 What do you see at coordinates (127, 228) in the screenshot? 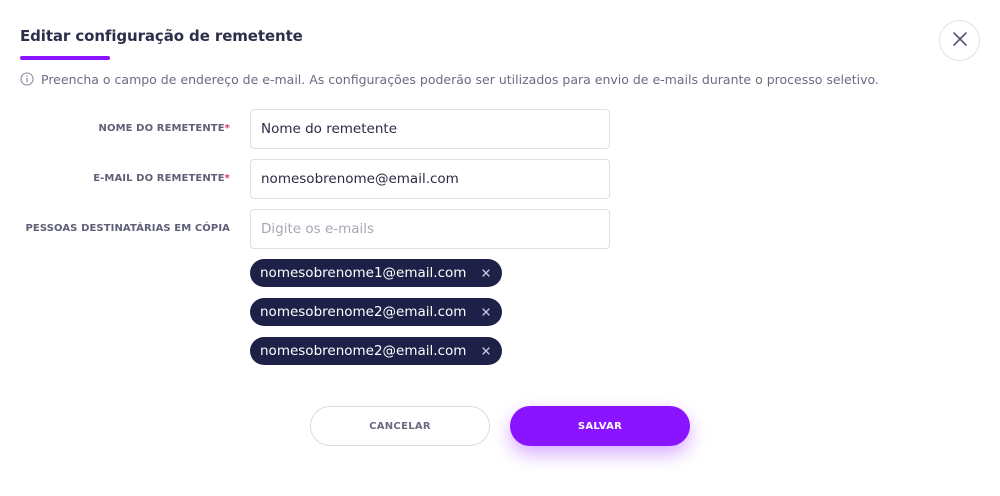
I see `cc-recipients-label: PESSOAS DESTINATÁRIAS EM CÓPIA` at bounding box center [127, 228].